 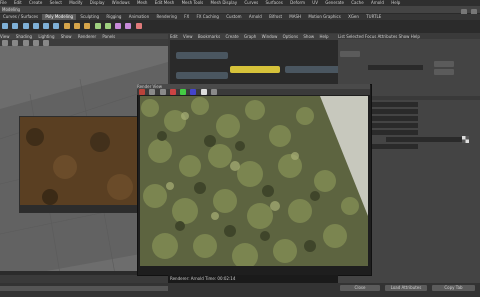 I want to click on node-menu-edit: Edit, so click(x=174, y=37).